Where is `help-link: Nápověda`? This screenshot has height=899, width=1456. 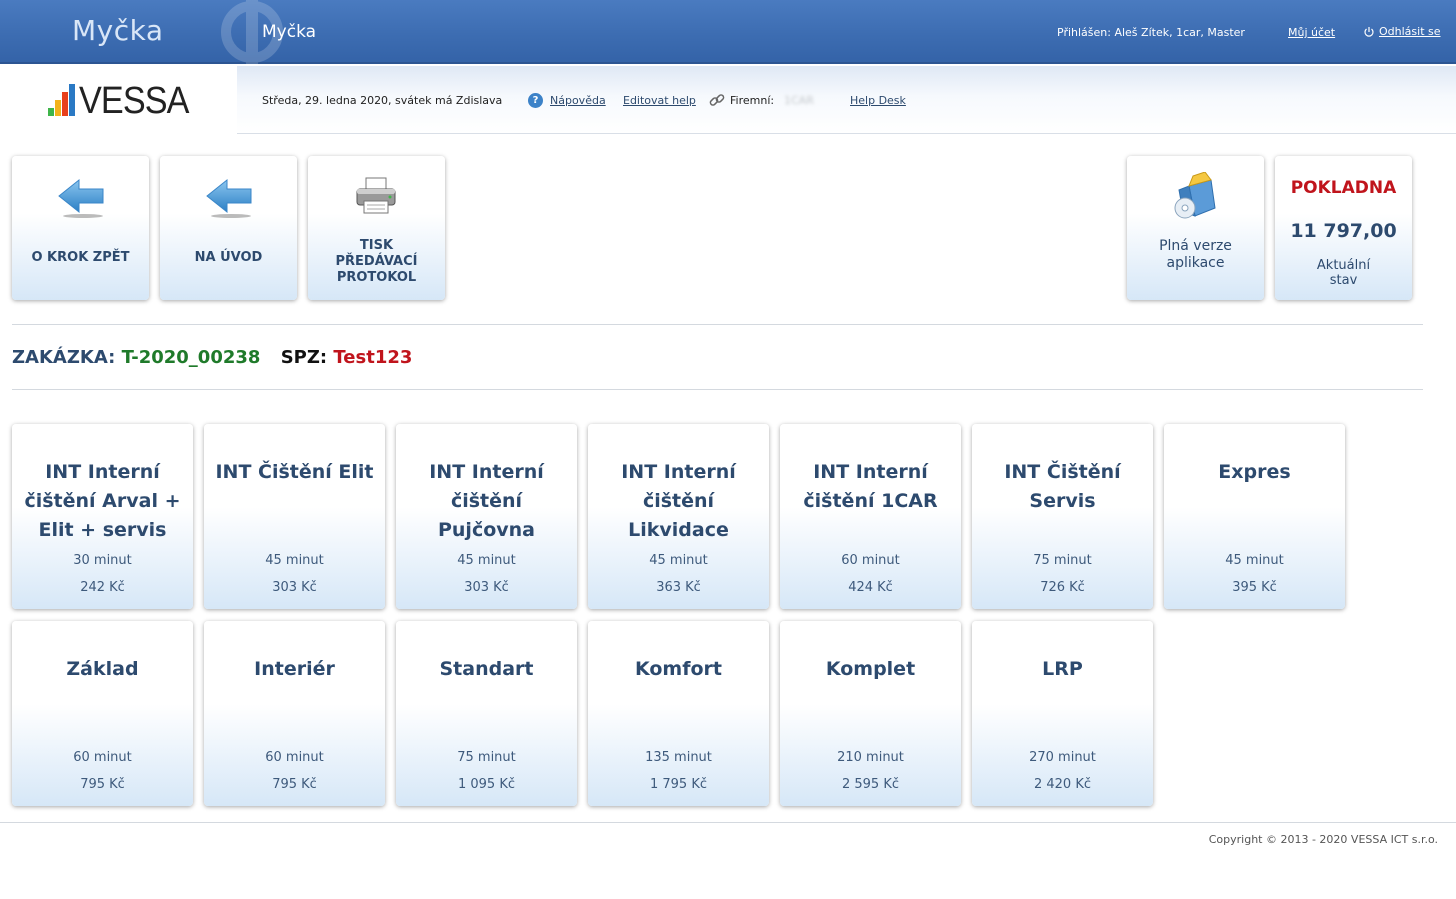 help-link: Nápověda is located at coordinates (578, 100).